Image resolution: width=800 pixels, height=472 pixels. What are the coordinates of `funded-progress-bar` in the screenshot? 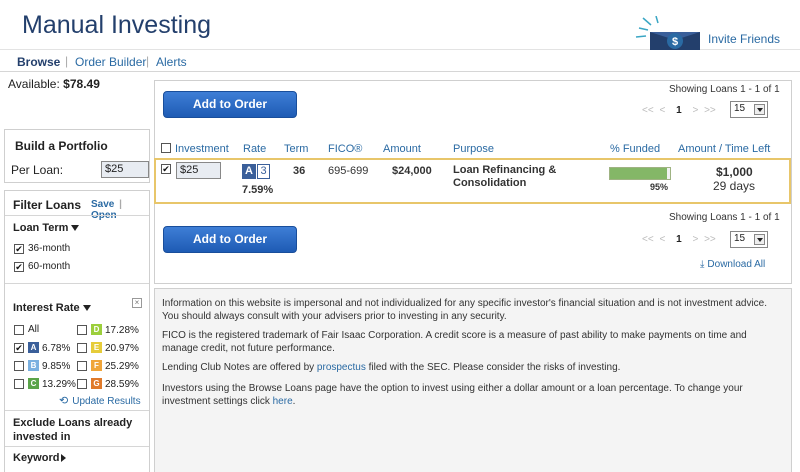 It's located at (640, 173).